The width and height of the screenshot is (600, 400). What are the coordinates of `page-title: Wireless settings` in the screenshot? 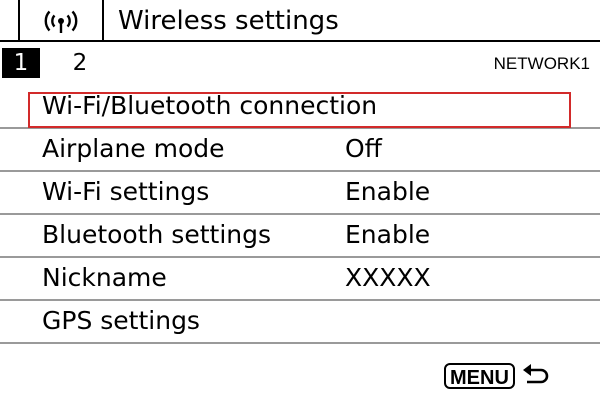 It's located at (228, 21).